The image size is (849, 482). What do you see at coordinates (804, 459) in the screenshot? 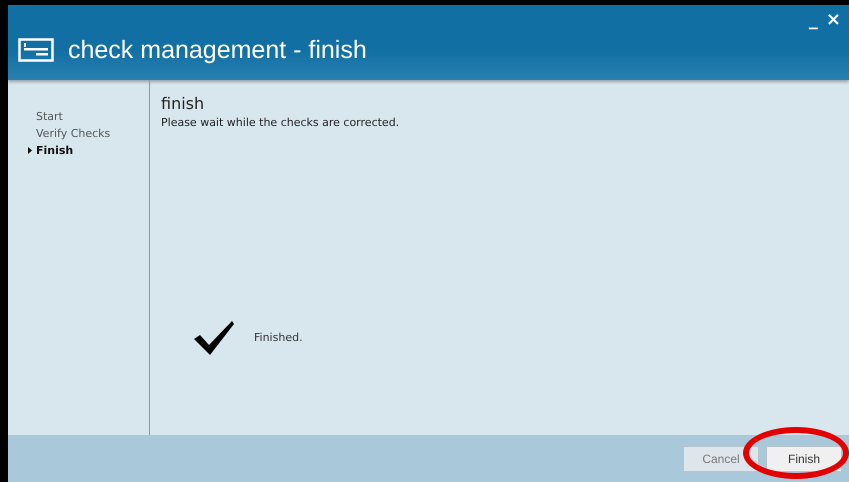
I see `finish-button: Finish` at bounding box center [804, 459].